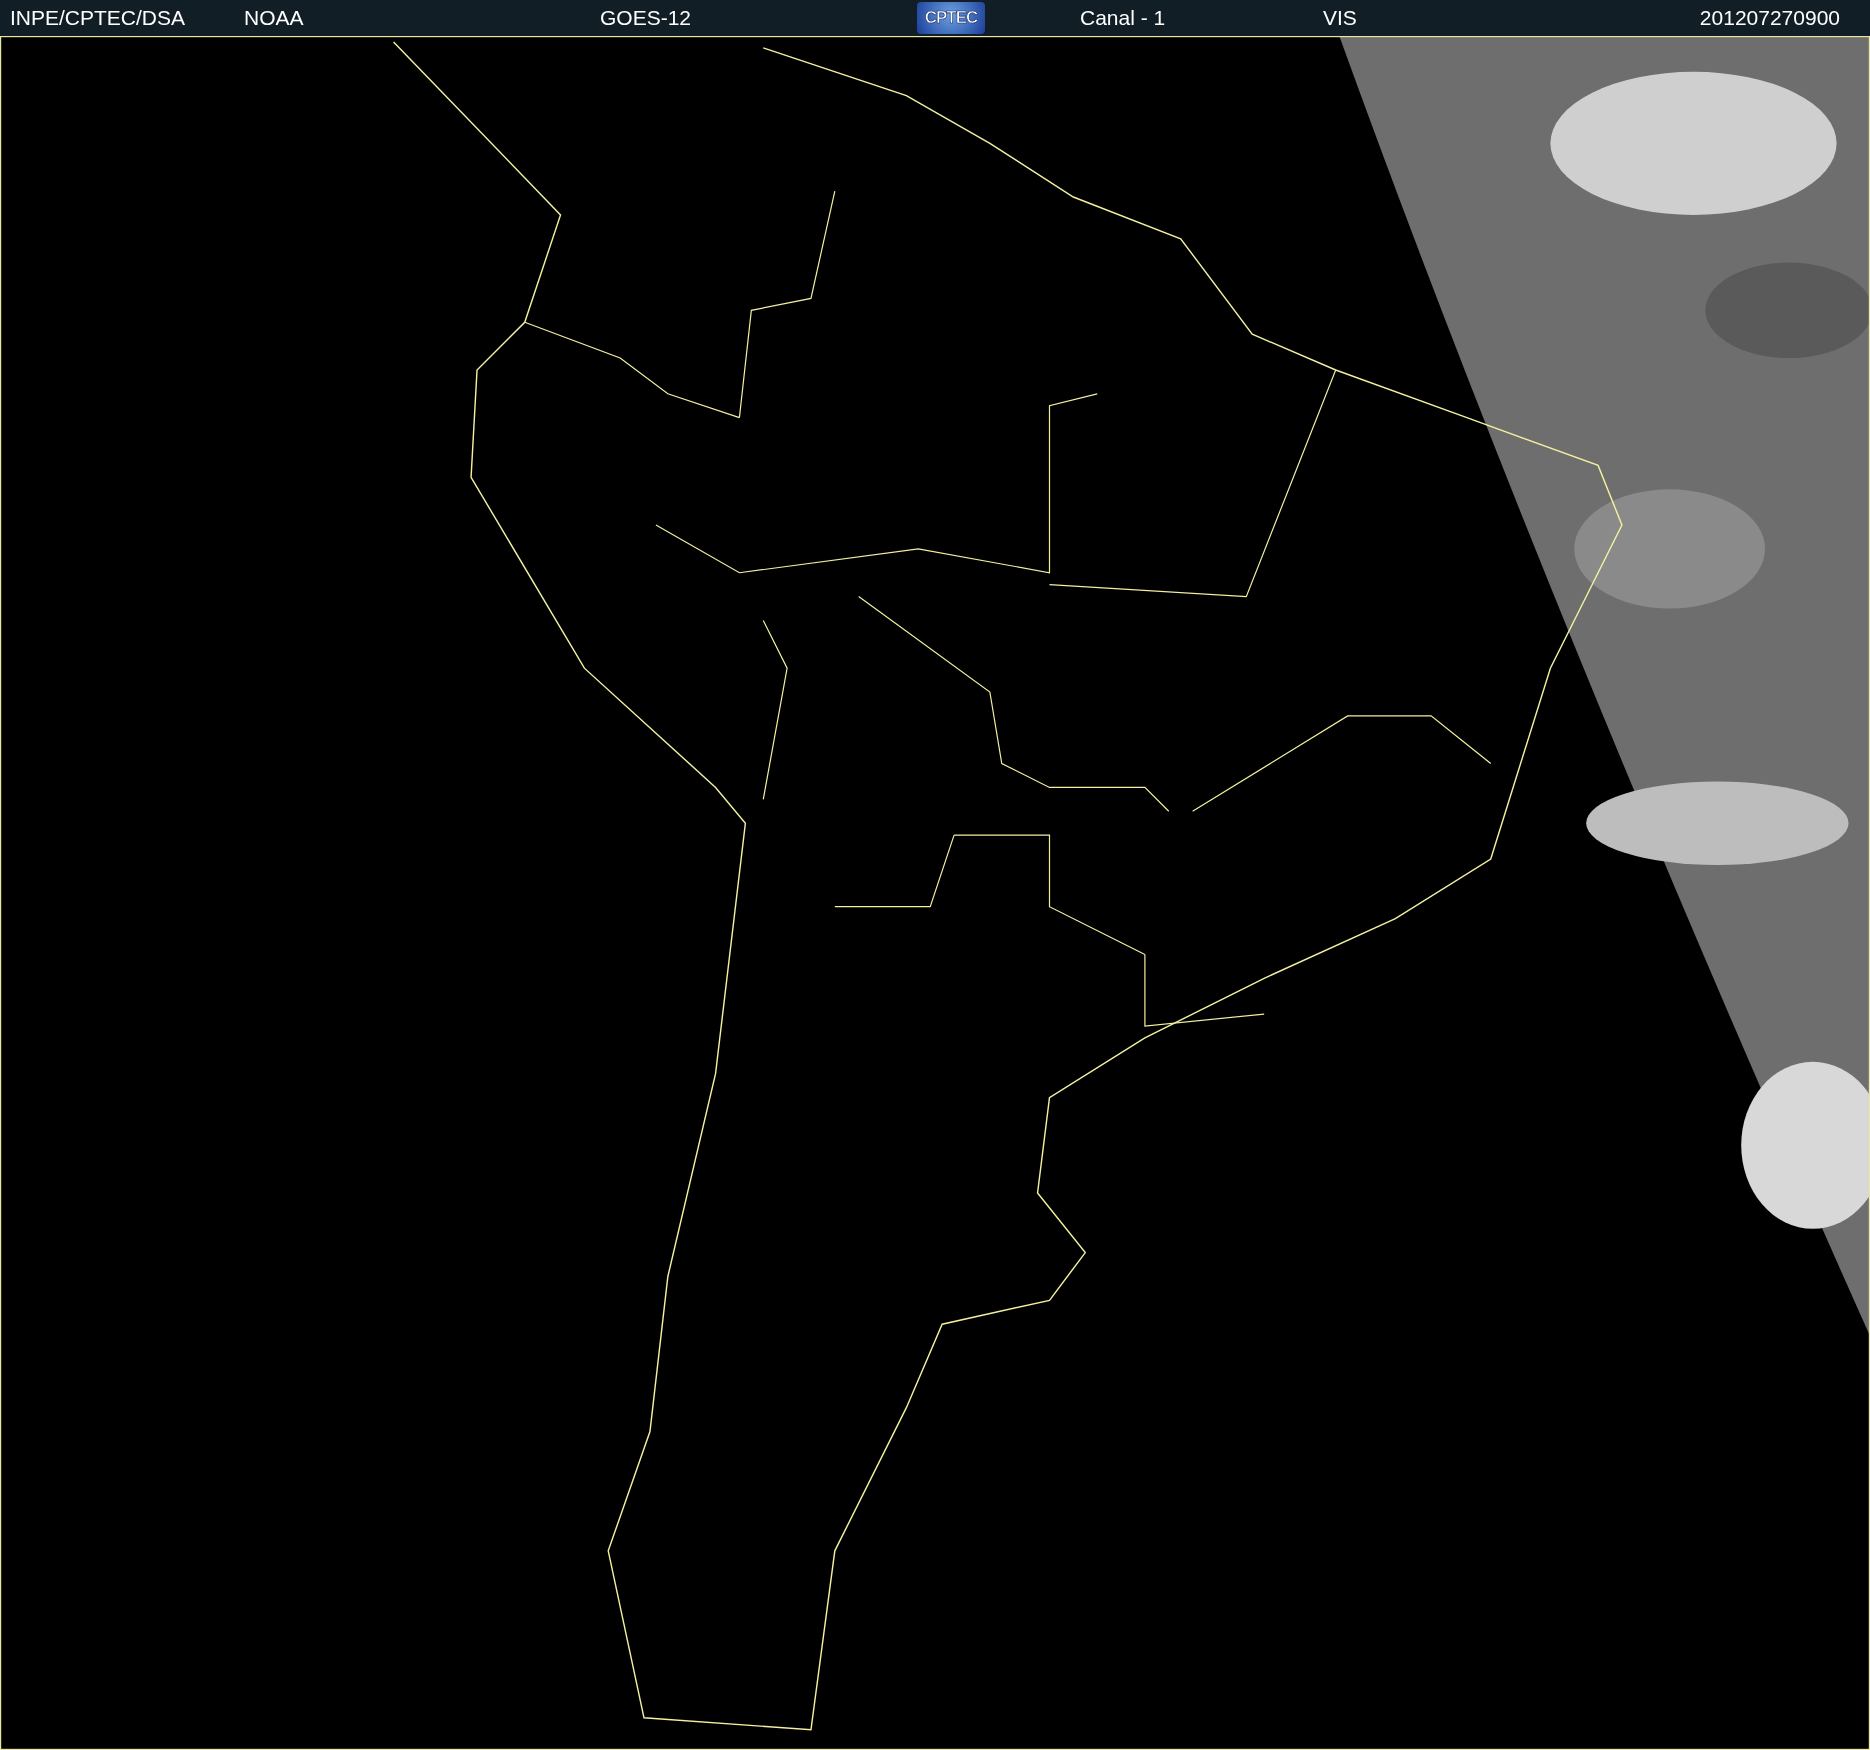  I want to click on header-label: NOAA, so click(274, 18).